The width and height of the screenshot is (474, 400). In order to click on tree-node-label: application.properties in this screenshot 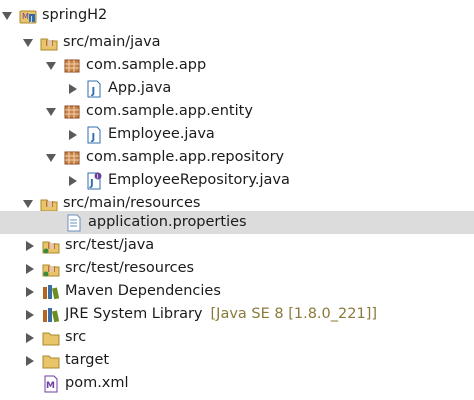, I will do `click(167, 222)`.